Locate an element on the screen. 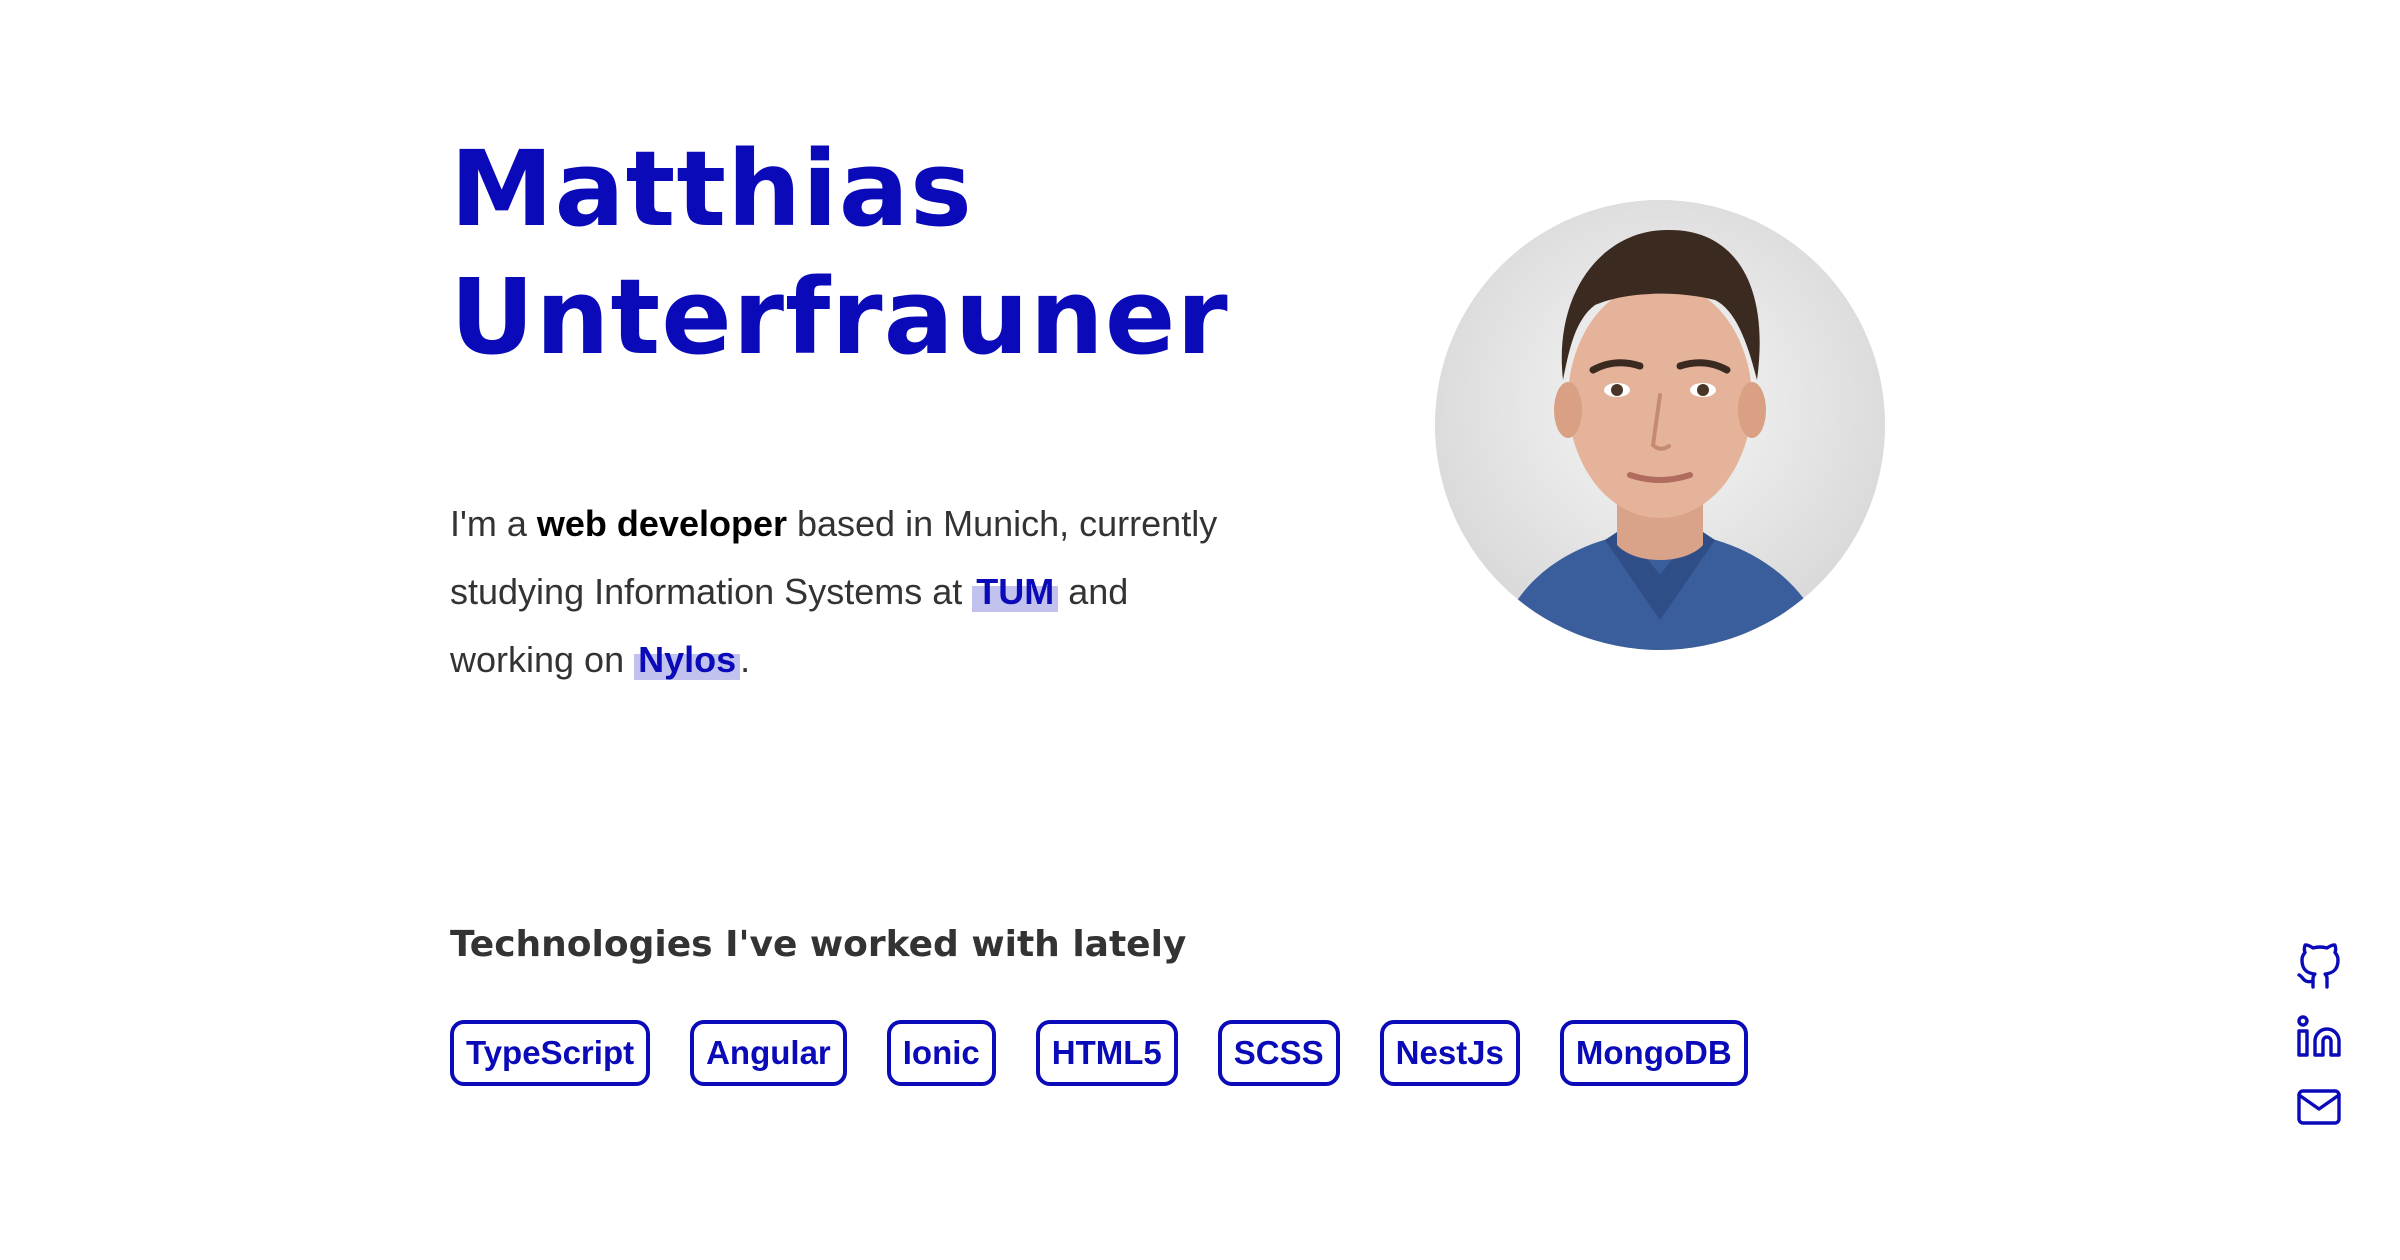 The height and width of the screenshot is (1260, 2400). tag-html5: HTML5 is located at coordinates (1106, 1053).